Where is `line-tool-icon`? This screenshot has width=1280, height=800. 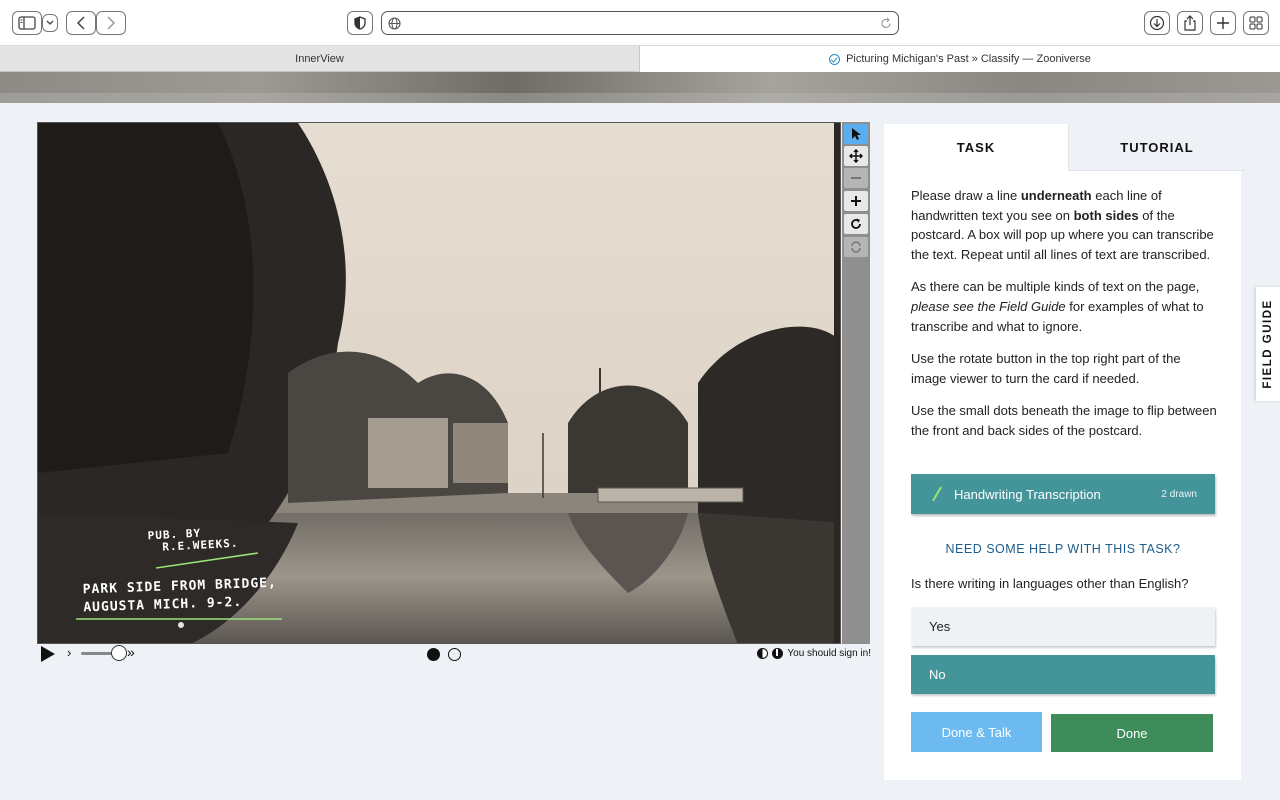 line-tool-icon is located at coordinates (937, 494).